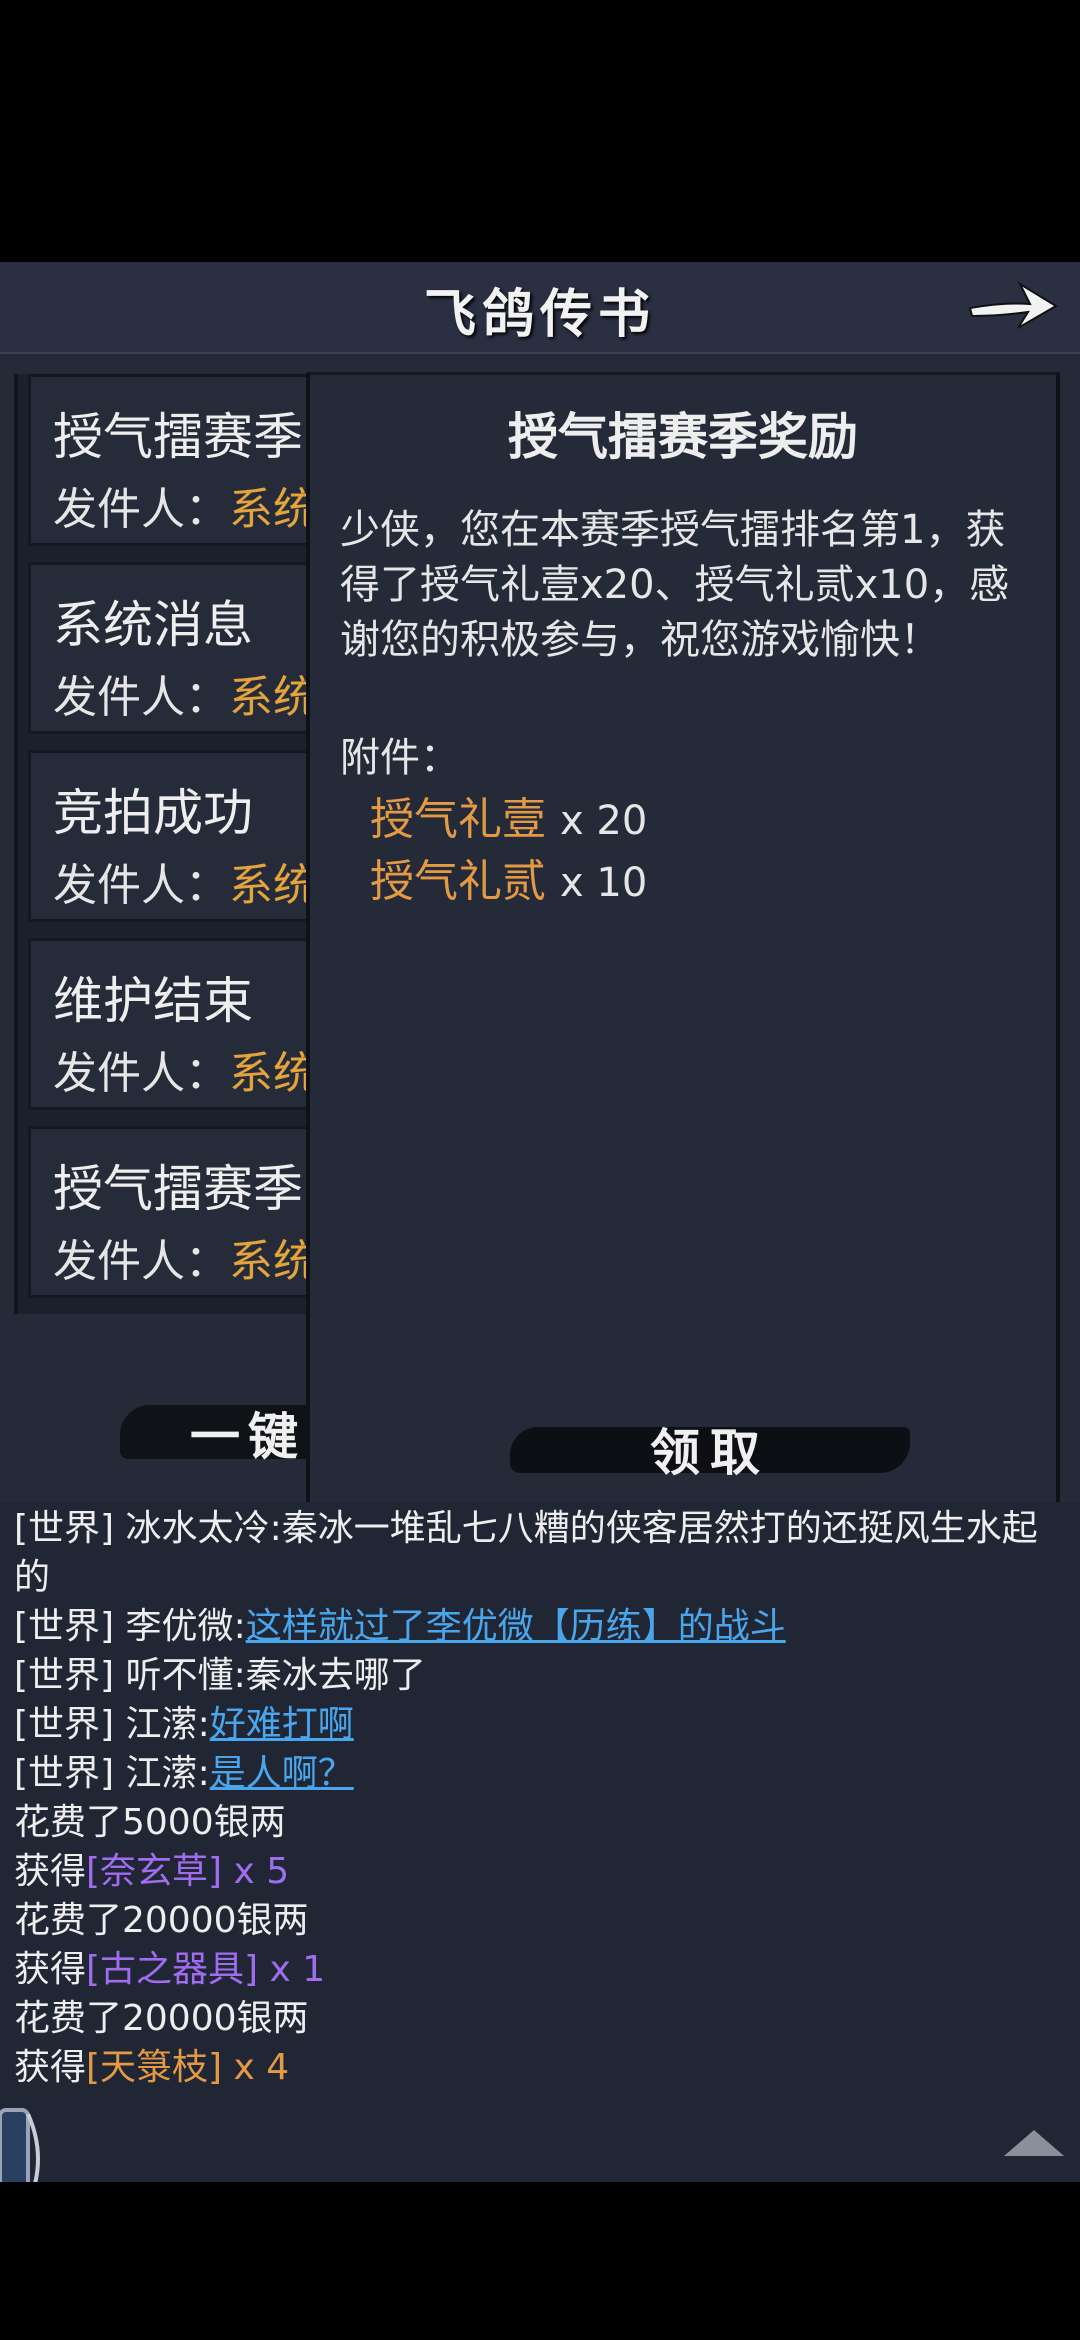 The height and width of the screenshot is (2340, 1080). What do you see at coordinates (540, 131) in the screenshot?
I see `status-bar-area` at bounding box center [540, 131].